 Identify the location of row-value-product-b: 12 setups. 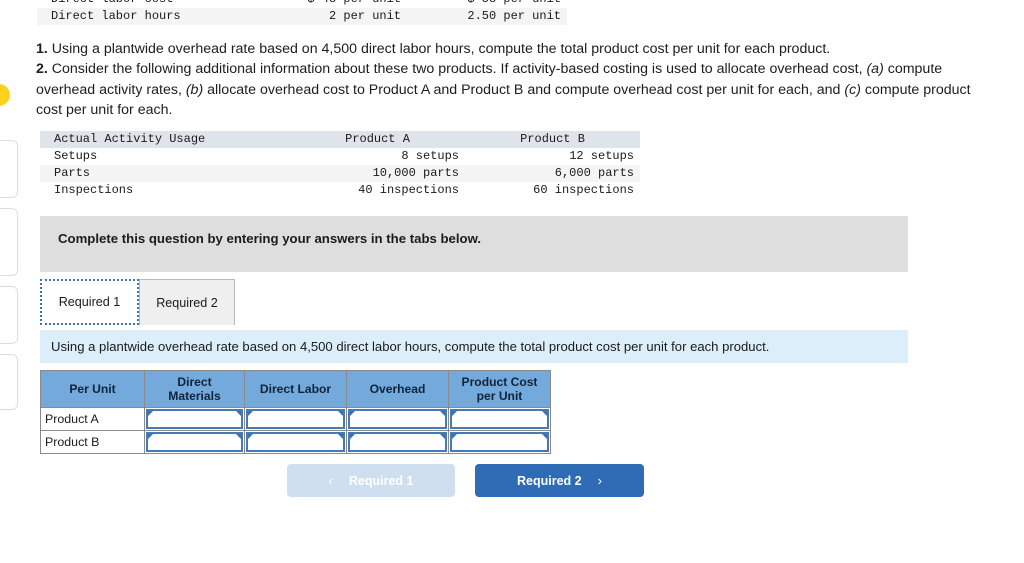
(601, 156).